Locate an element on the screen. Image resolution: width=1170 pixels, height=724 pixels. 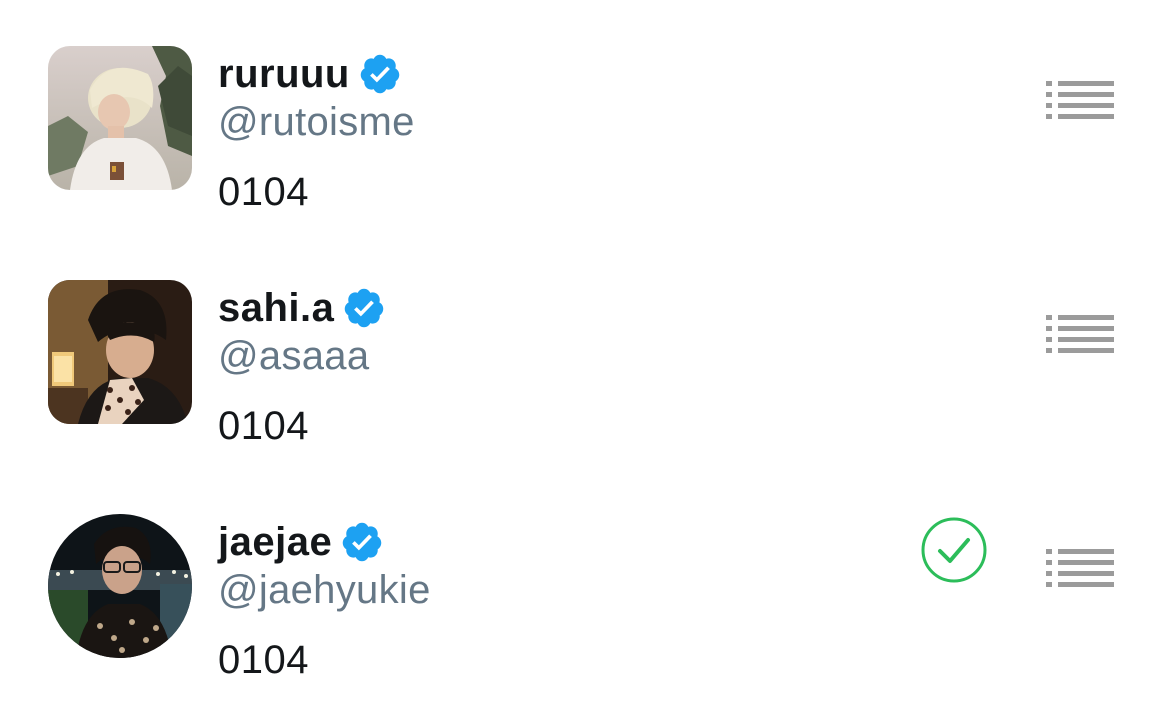
display-name: ruruuu is located at coordinates (284, 74).